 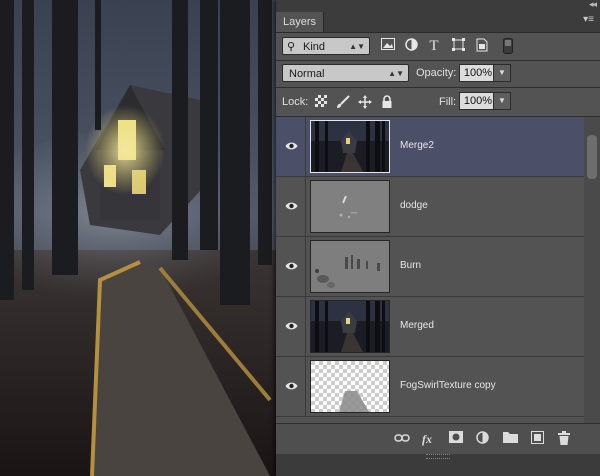 What do you see at coordinates (291, 47) in the screenshot?
I see `search-icon: ⚲` at bounding box center [291, 47].